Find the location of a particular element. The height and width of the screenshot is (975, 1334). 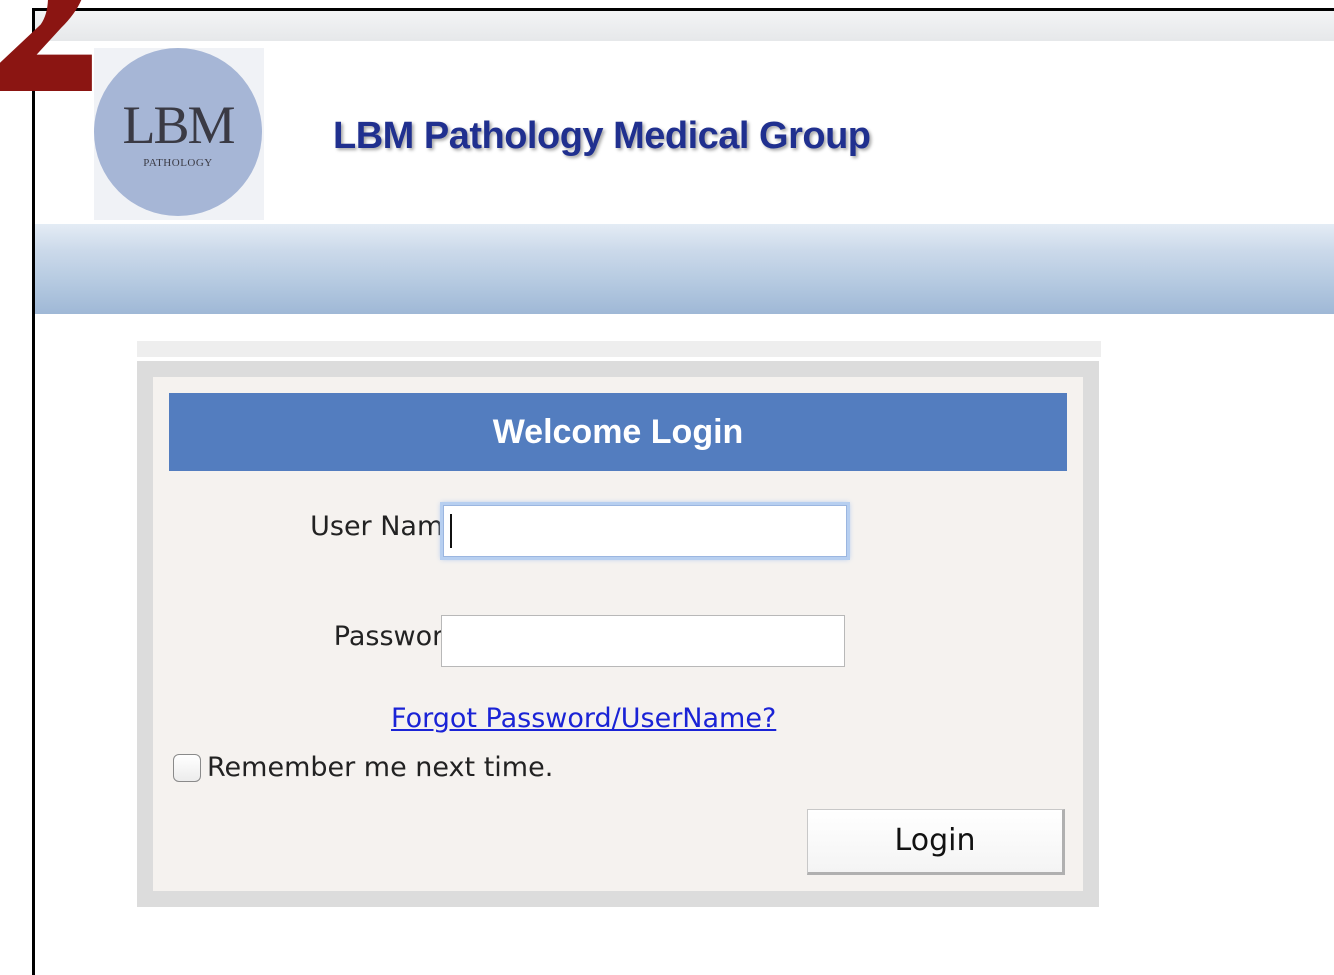

forgot-password-link: Forgot Password/UserName? is located at coordinates (583, 718).